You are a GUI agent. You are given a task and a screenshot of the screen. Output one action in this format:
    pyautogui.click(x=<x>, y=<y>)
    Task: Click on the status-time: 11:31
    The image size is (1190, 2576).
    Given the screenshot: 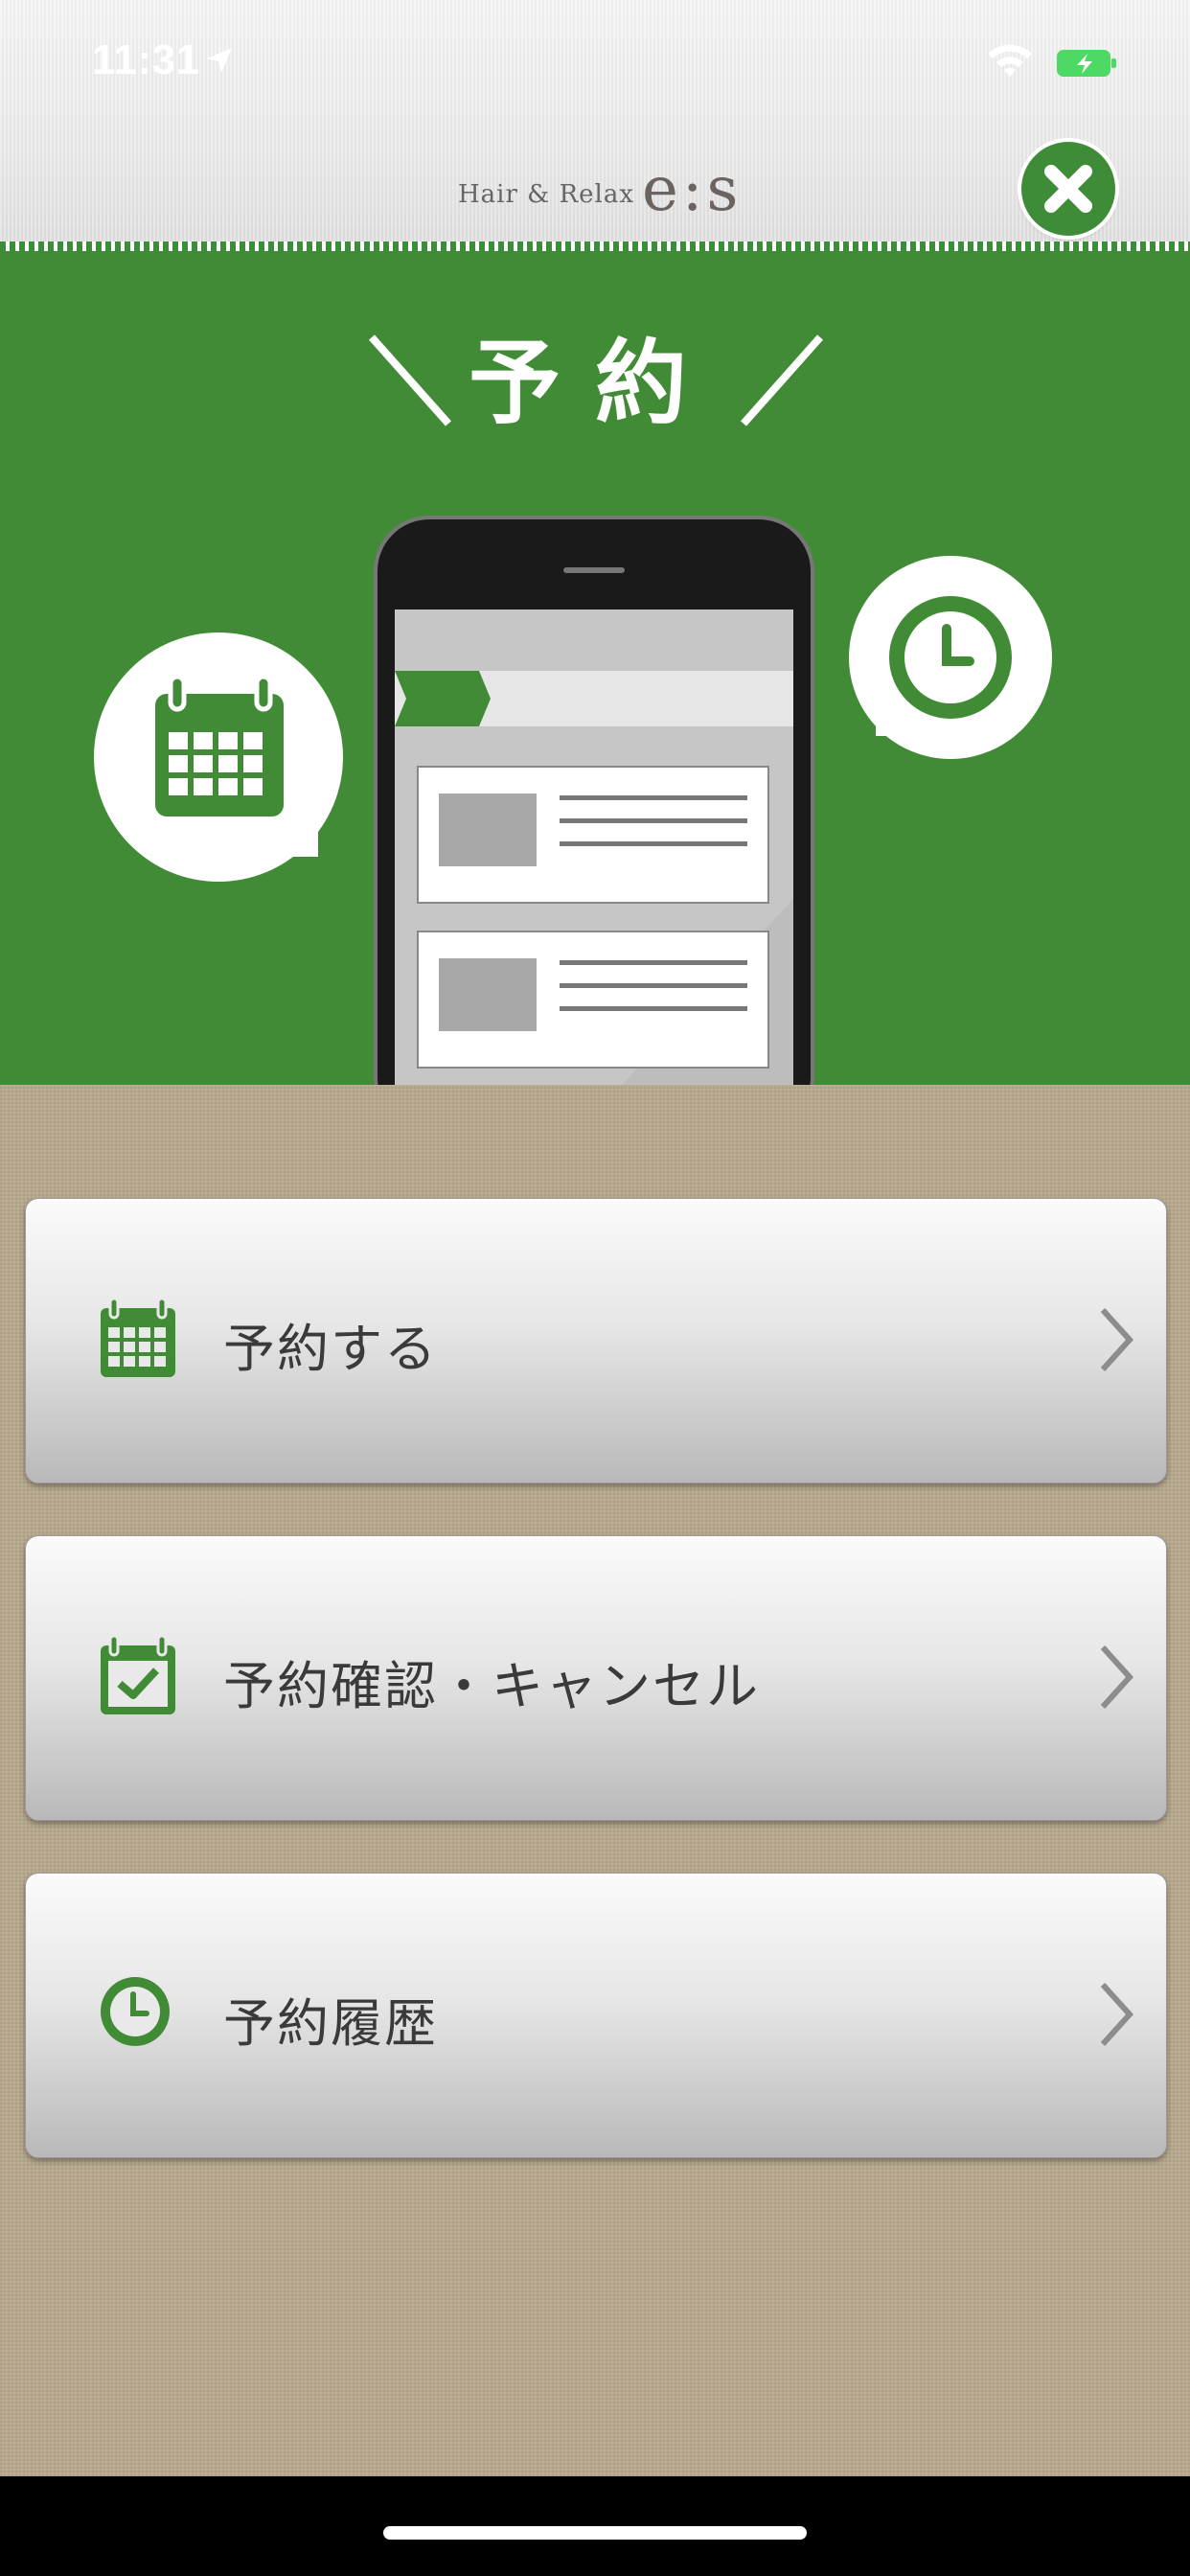 What is the action you would take?
    pyautogui.click(x=146, y=59)
    